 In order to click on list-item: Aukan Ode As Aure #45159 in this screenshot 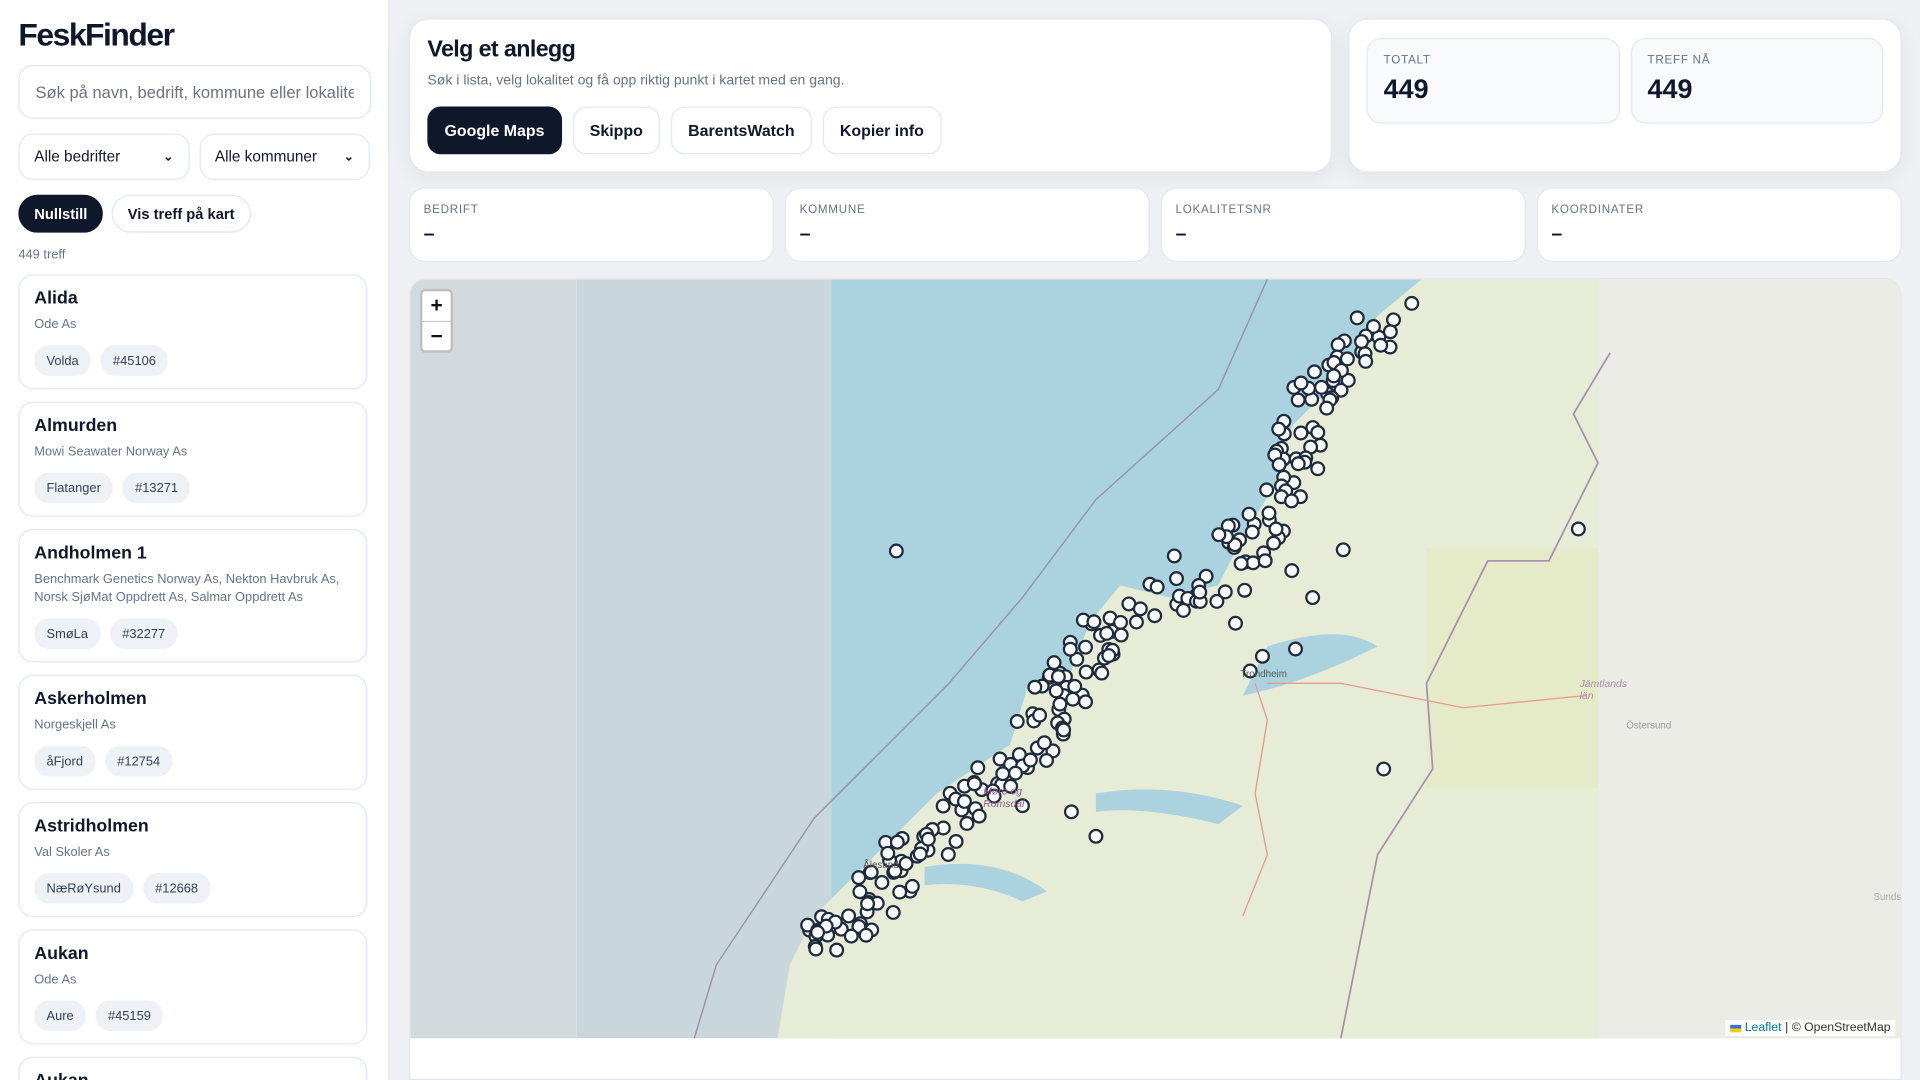, I will do `click(193, 987)`.